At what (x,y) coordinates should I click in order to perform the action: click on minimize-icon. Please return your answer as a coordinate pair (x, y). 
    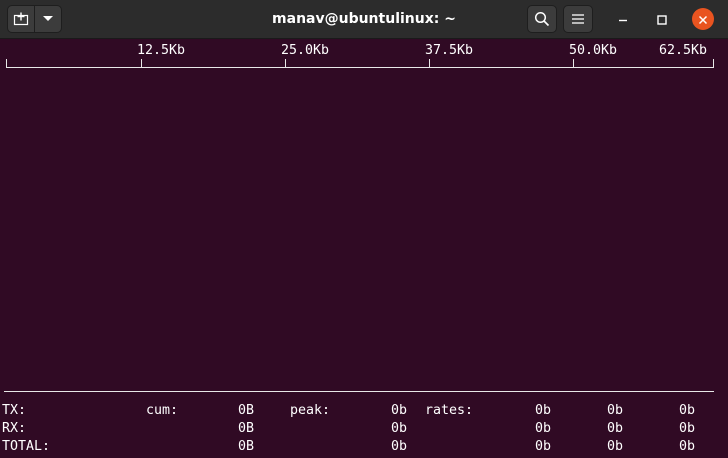
    Looking at the image, I should click on (623, 19).